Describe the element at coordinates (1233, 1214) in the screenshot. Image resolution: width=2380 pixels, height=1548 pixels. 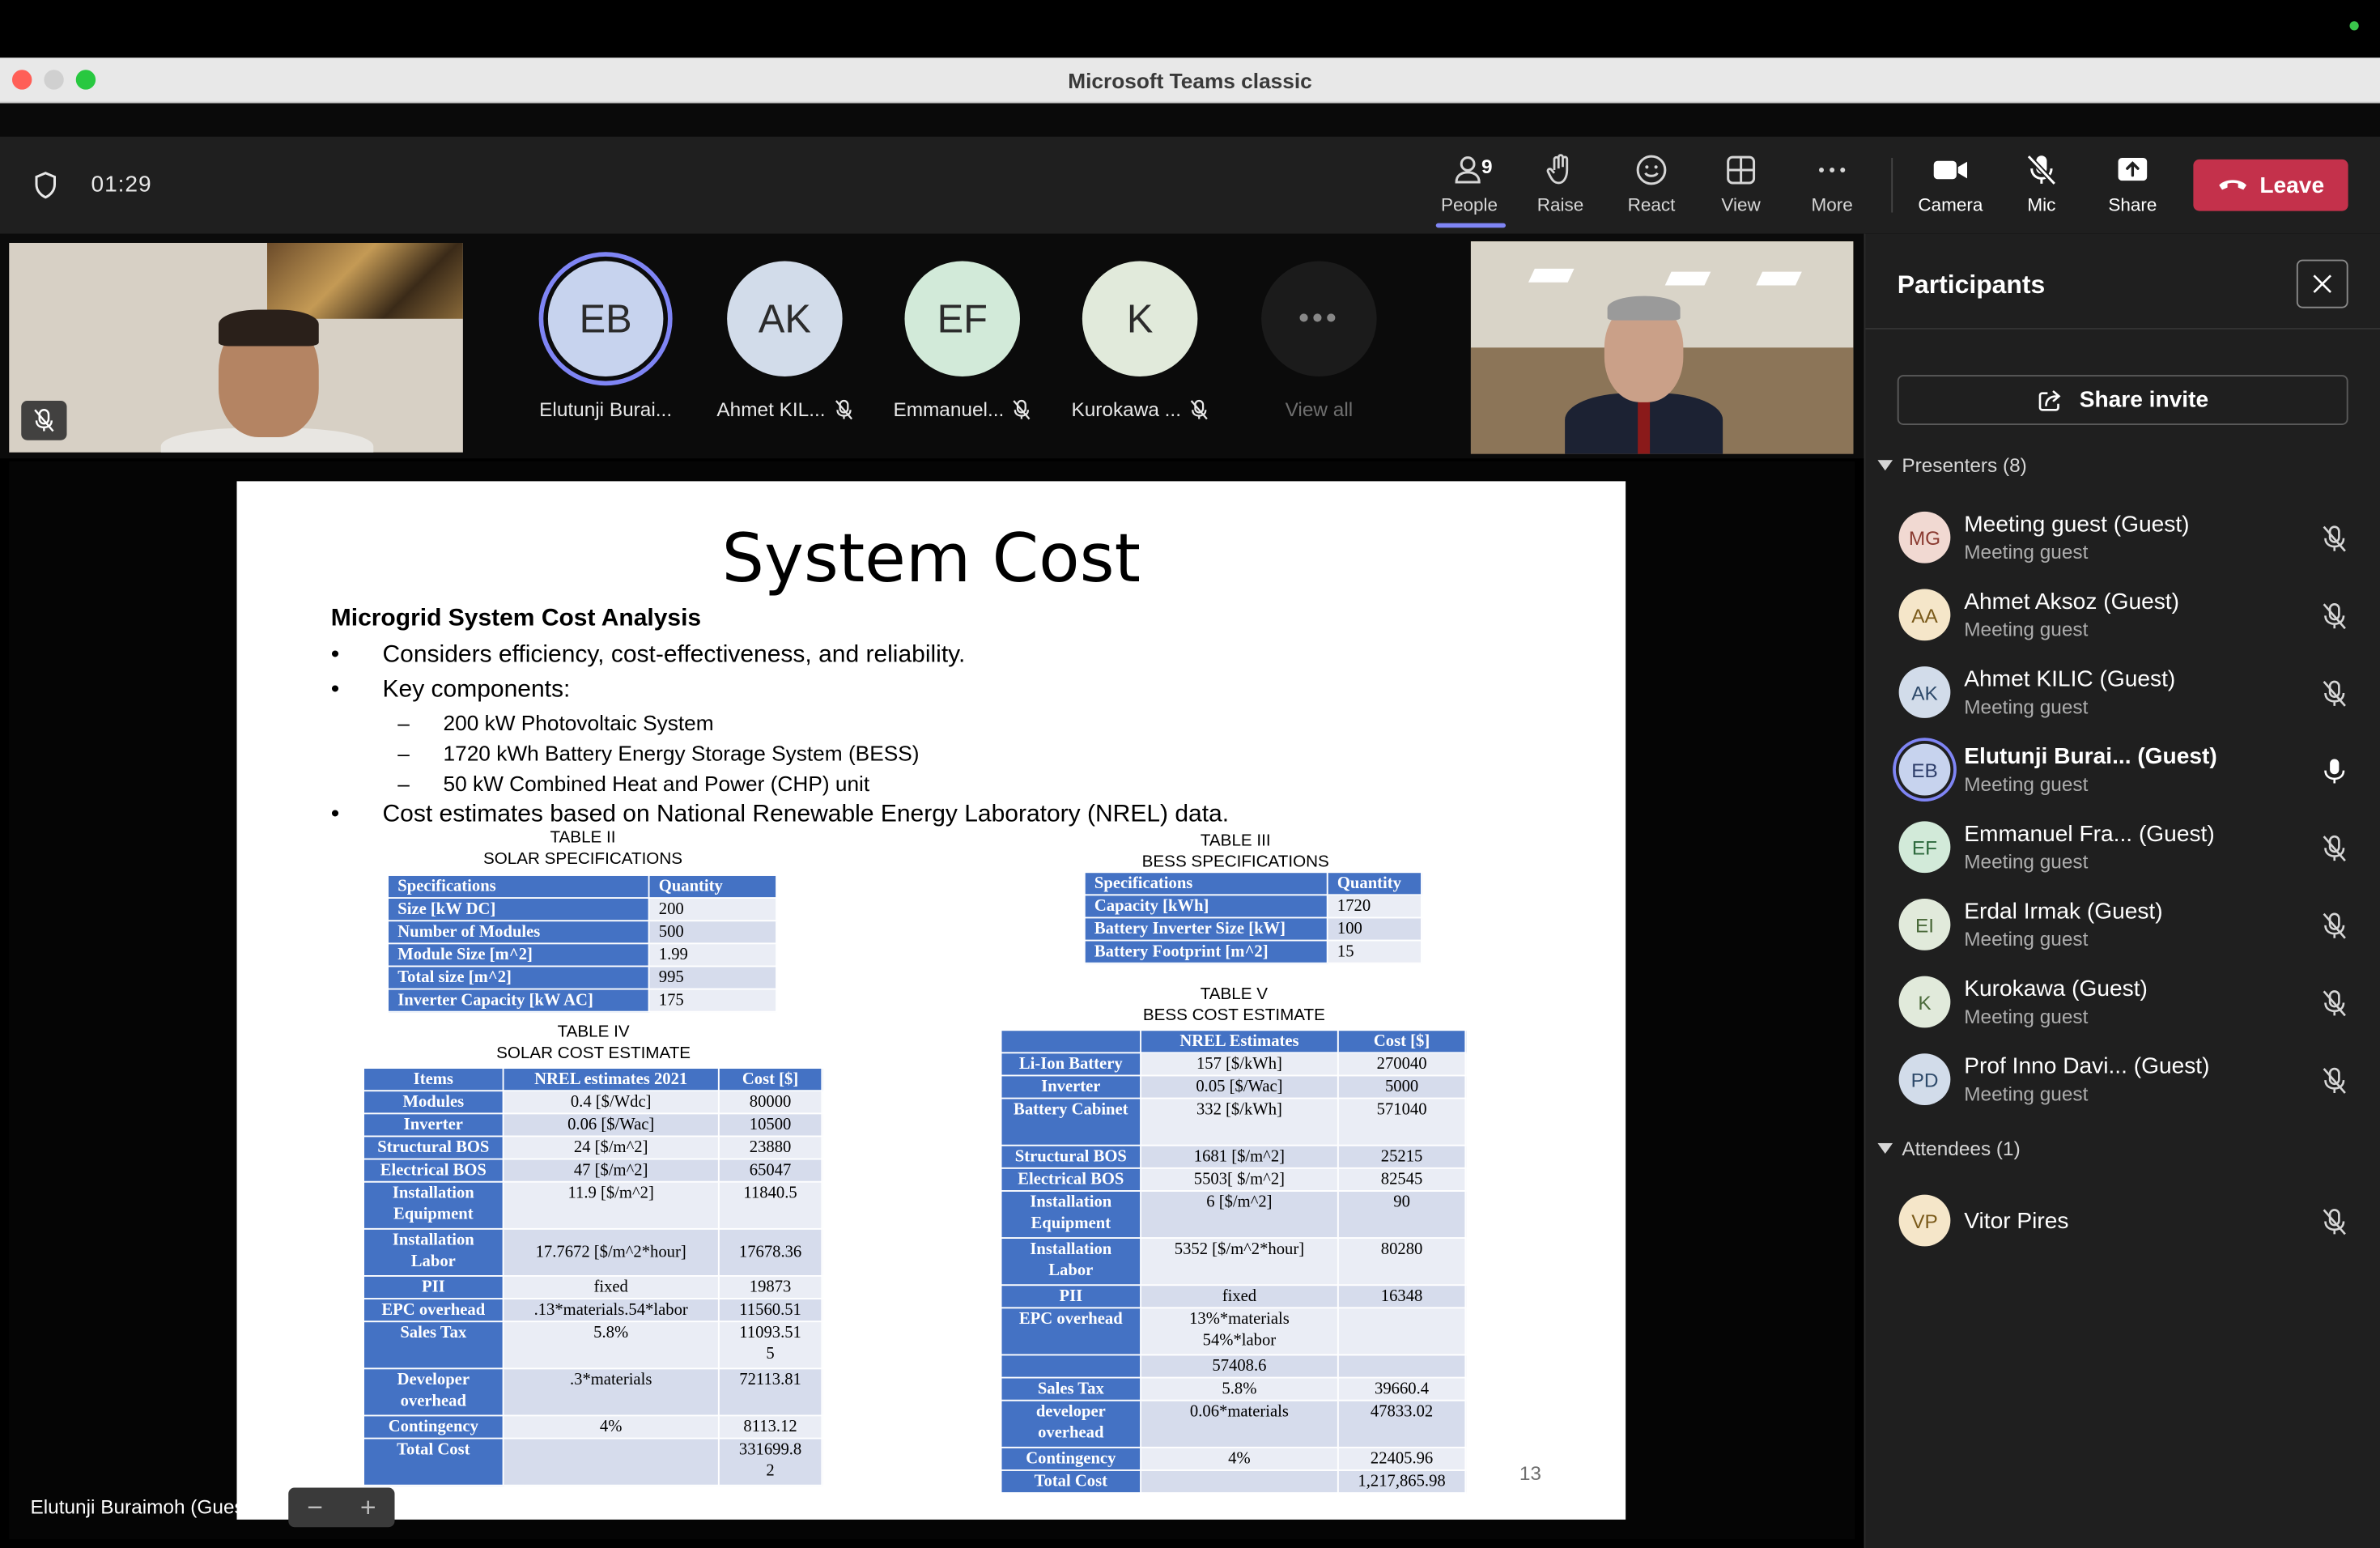
I see `table-row: Installation Equipment 6 [$/m^2] 90` at that location.